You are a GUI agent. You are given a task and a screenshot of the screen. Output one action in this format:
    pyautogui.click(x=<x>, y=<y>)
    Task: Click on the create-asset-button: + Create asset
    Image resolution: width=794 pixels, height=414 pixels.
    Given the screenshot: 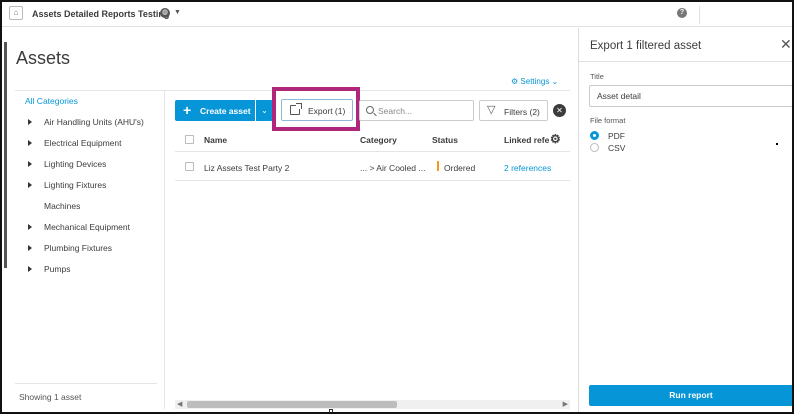 What is the action you would take?
    pyautogui.click(x=215, y=110)
    